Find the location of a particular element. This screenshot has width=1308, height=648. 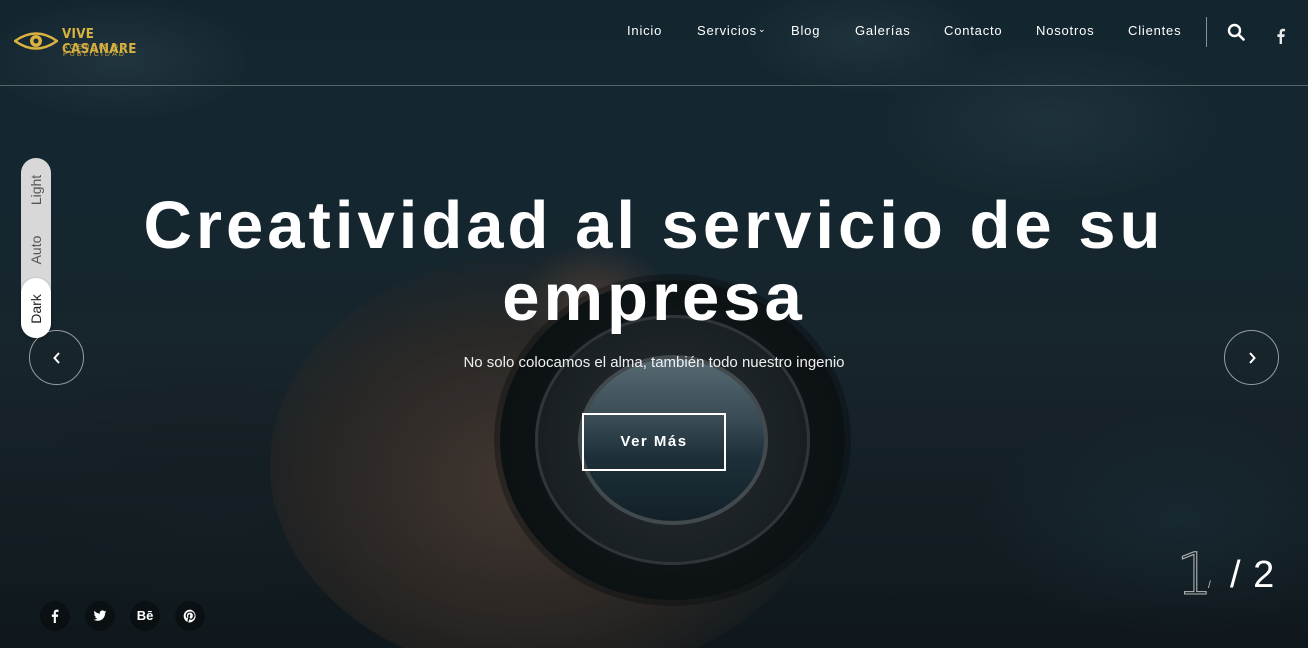

slide-current: 1 is located at coordinates (1195, 574).